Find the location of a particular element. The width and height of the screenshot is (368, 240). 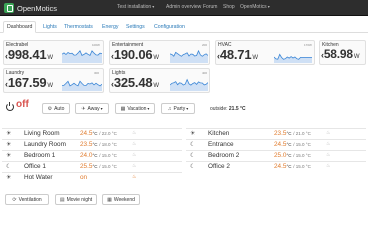

thermostat-name: Laundry Room is located at coordinates (45, 144).